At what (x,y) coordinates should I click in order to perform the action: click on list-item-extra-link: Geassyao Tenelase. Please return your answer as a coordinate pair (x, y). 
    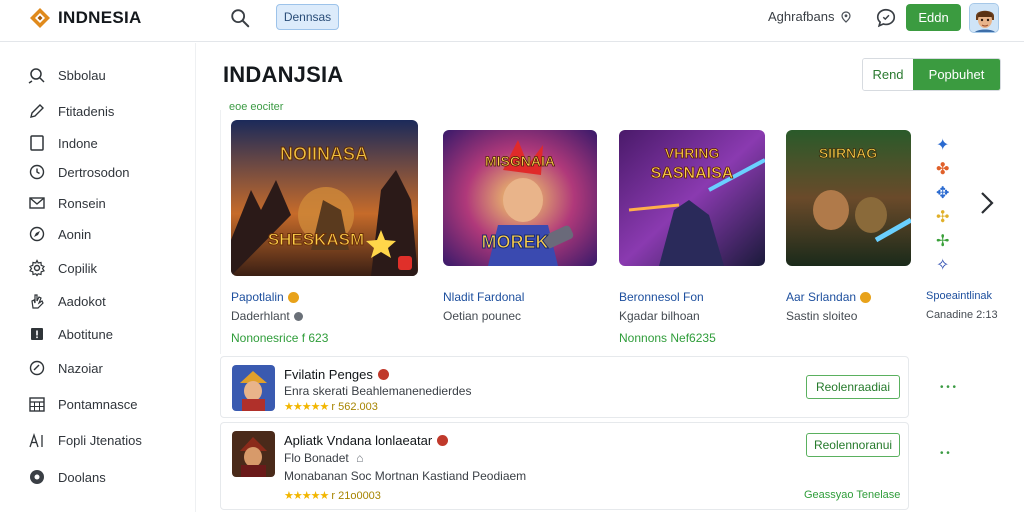
    Looking at the image, I should click on (852, 495).